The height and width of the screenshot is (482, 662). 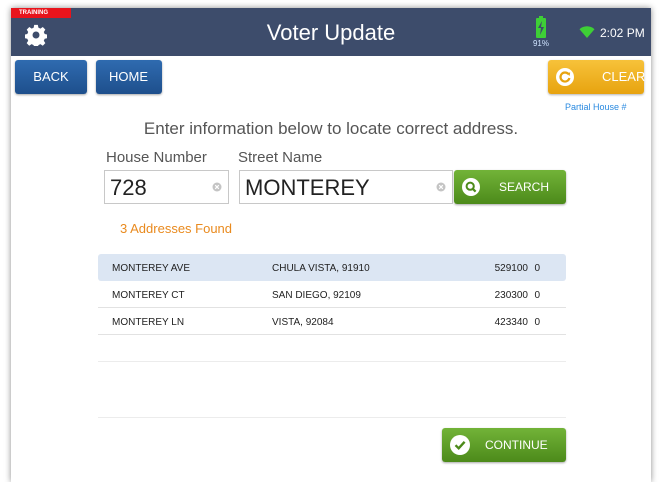 I want to click on clear-button: CLEAR, so click(x=597, y=77).